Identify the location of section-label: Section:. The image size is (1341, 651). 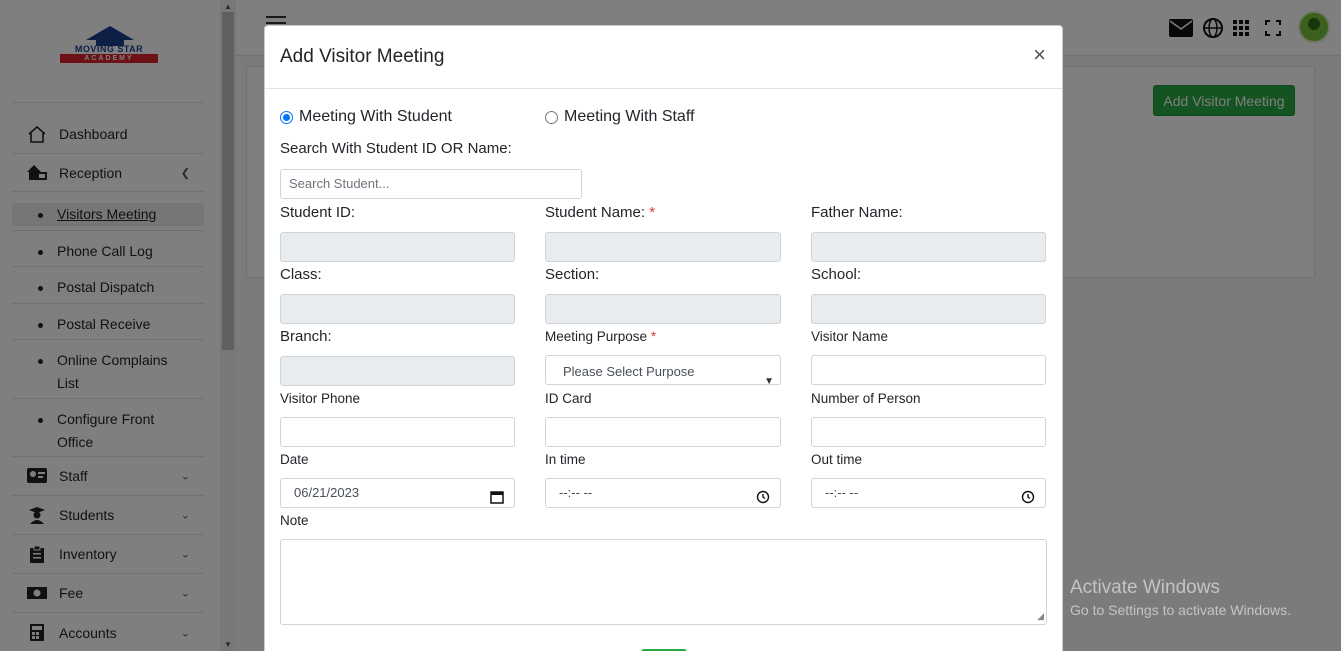
(572, 274).